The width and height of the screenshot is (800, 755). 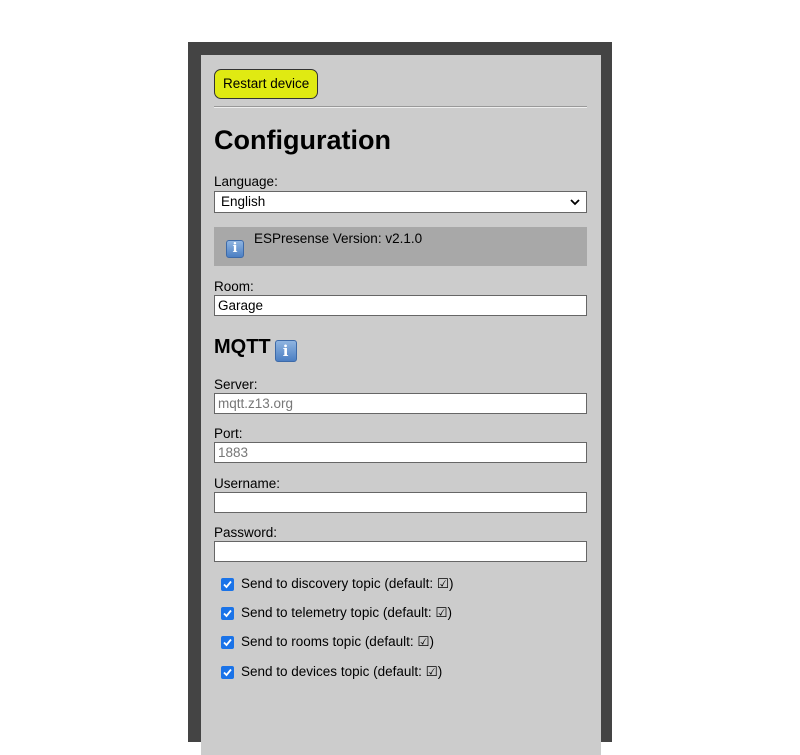 What do you see at coordinates (342, 671) in the screenshot?
I see `devices-topic-label: Send to devices topic (default: ☑)` at bounding box center [342, 671].